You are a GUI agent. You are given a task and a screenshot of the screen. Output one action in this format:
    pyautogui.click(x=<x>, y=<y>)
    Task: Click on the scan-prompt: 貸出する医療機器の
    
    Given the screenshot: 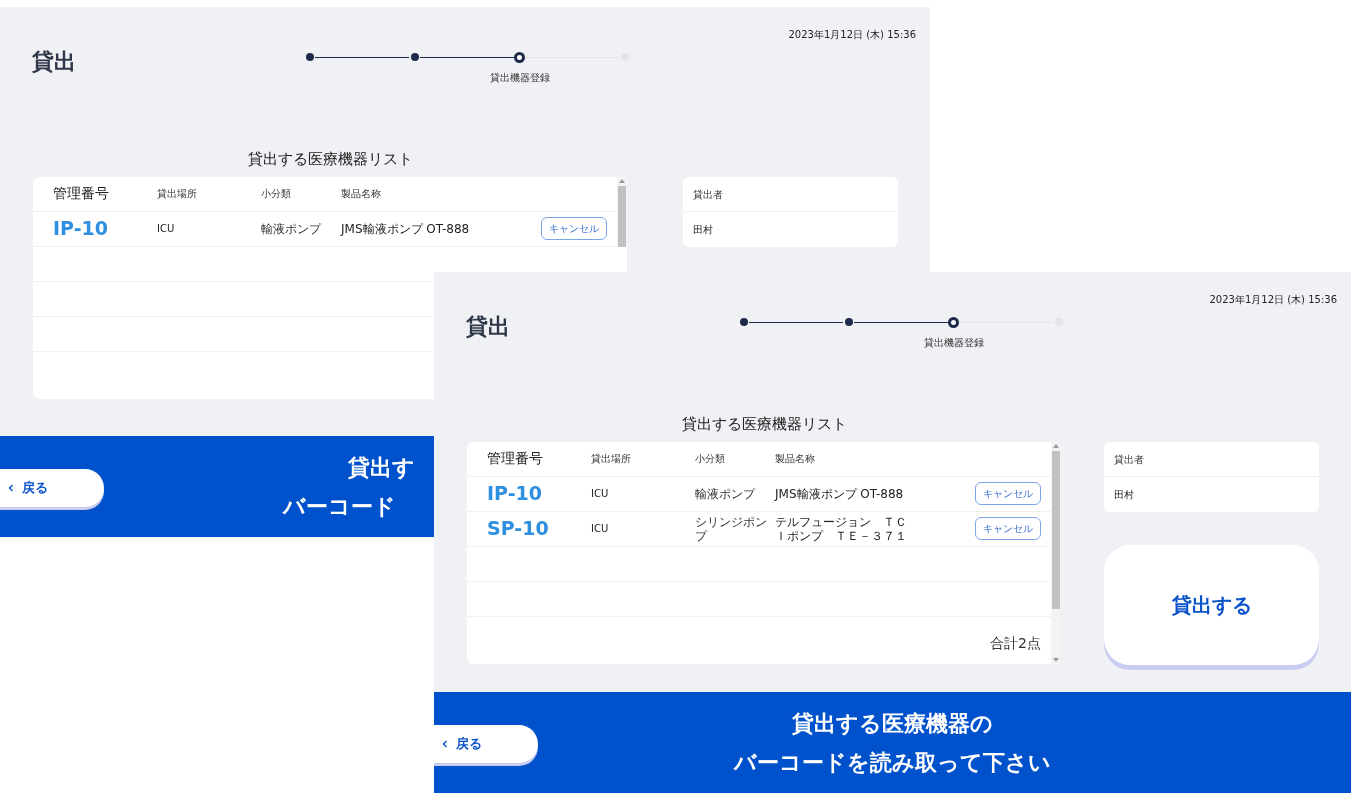 What is the action you would take?
    pyautogui.click(x=892, y=723)
    